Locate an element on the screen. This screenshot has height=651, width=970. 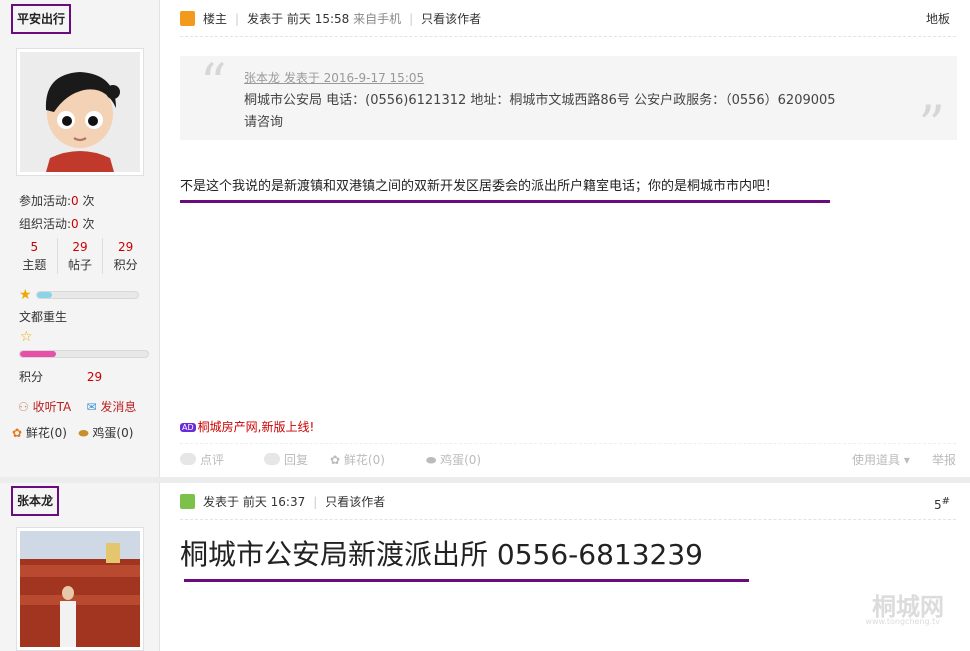
report-button: 举报 is located at coordinates (944, 460).